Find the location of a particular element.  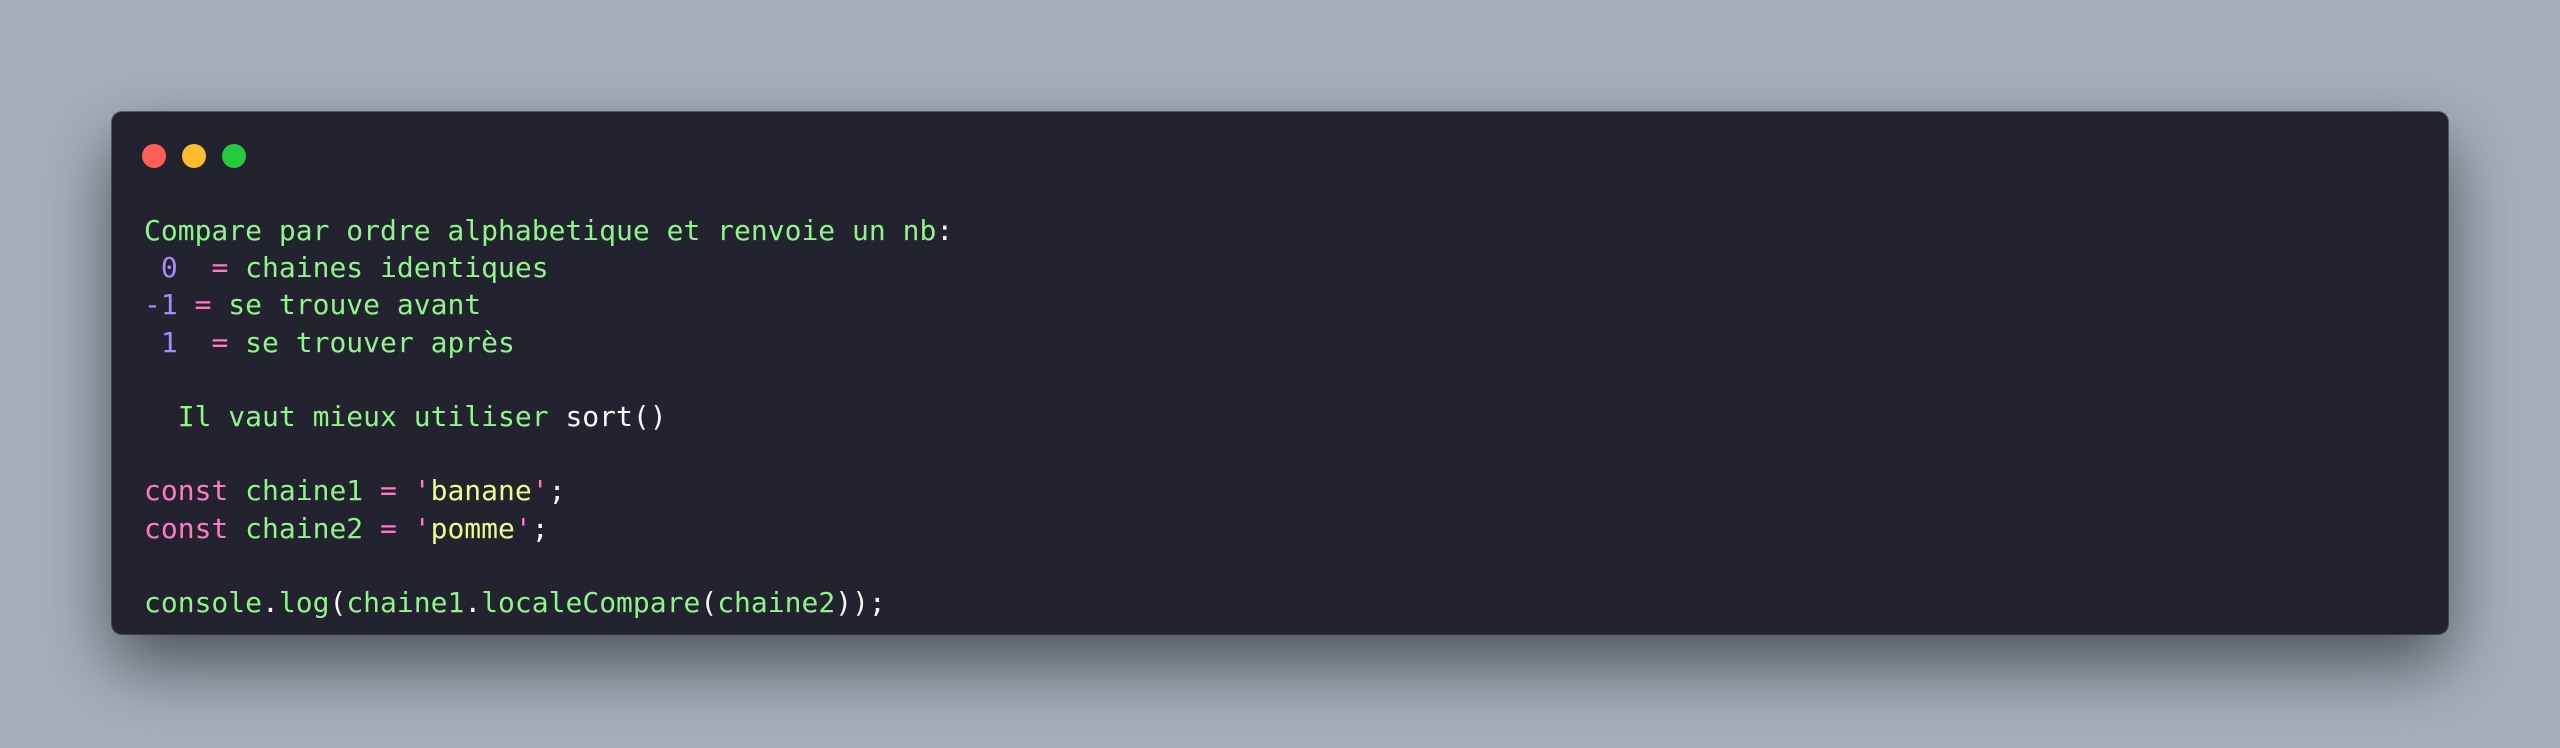

code-token: log is located at coordinates (304, 602).